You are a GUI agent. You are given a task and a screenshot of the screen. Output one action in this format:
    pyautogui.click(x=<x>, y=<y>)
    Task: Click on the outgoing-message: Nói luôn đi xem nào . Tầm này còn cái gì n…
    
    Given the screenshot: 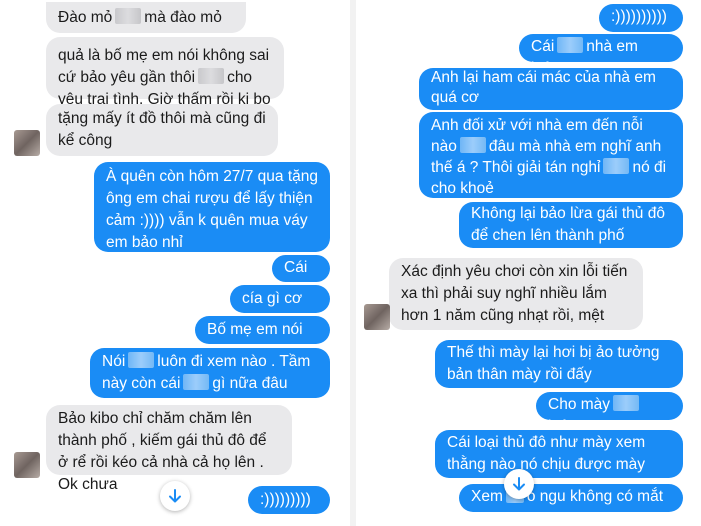 What is the action you would take?
    pyautogui.click(x=210, y=373)
    